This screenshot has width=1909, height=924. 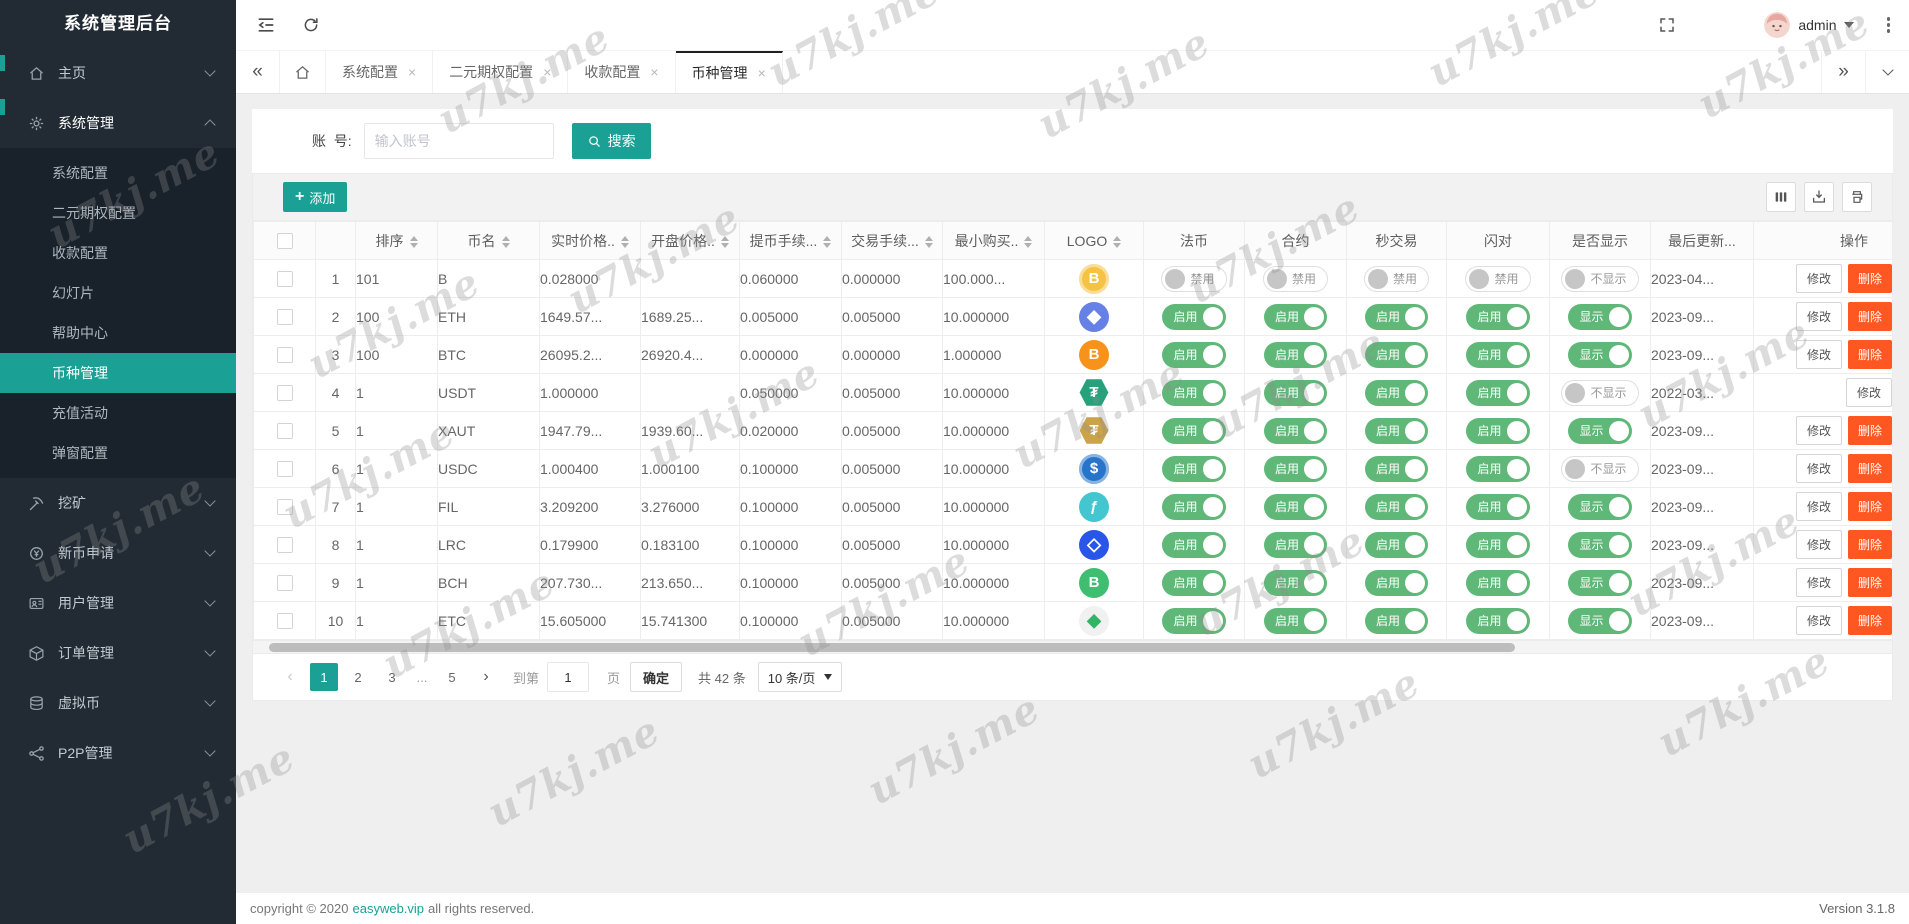 I want to click on sidebar-subitem: 二元期权配置, so click(x=118, y=213).